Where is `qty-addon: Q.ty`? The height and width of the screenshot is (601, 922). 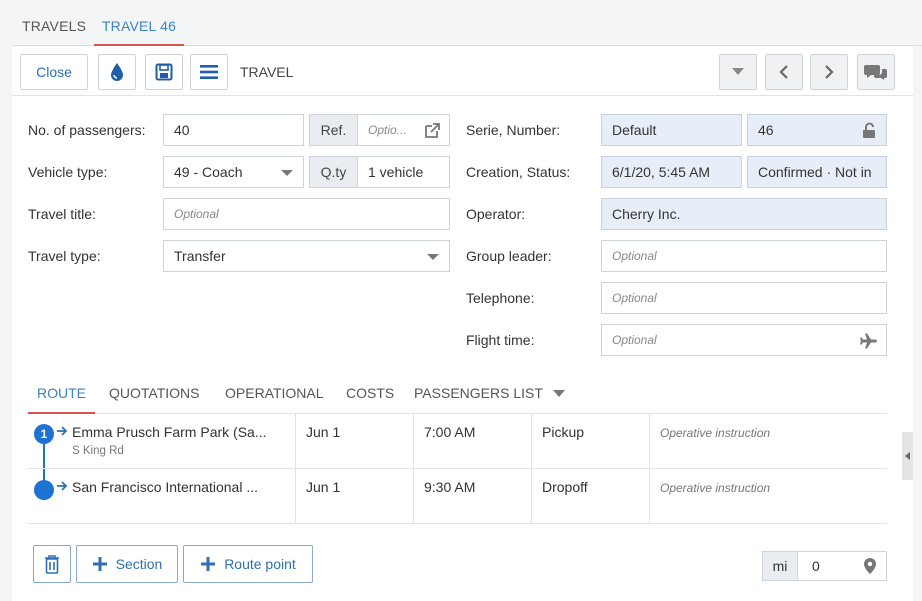 qty-addon: Q.ty is located at coordinates (333, 172).